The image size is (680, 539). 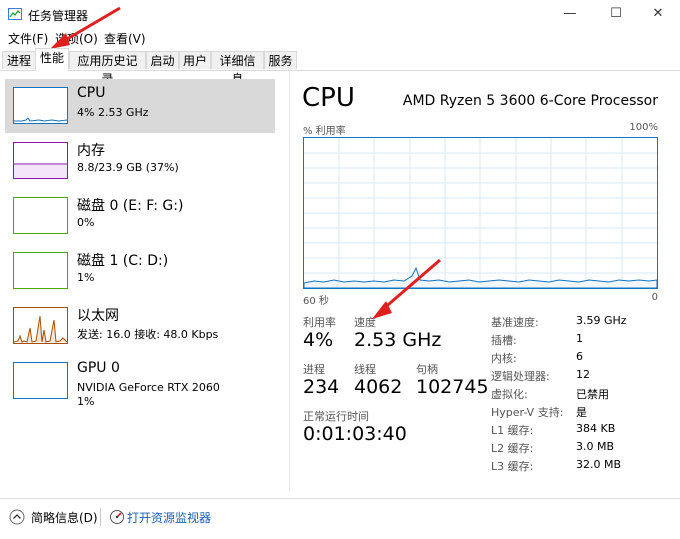 I want to click on title-bar: 任务管理器 — ☐ ✕, so click(x=340, y=14).